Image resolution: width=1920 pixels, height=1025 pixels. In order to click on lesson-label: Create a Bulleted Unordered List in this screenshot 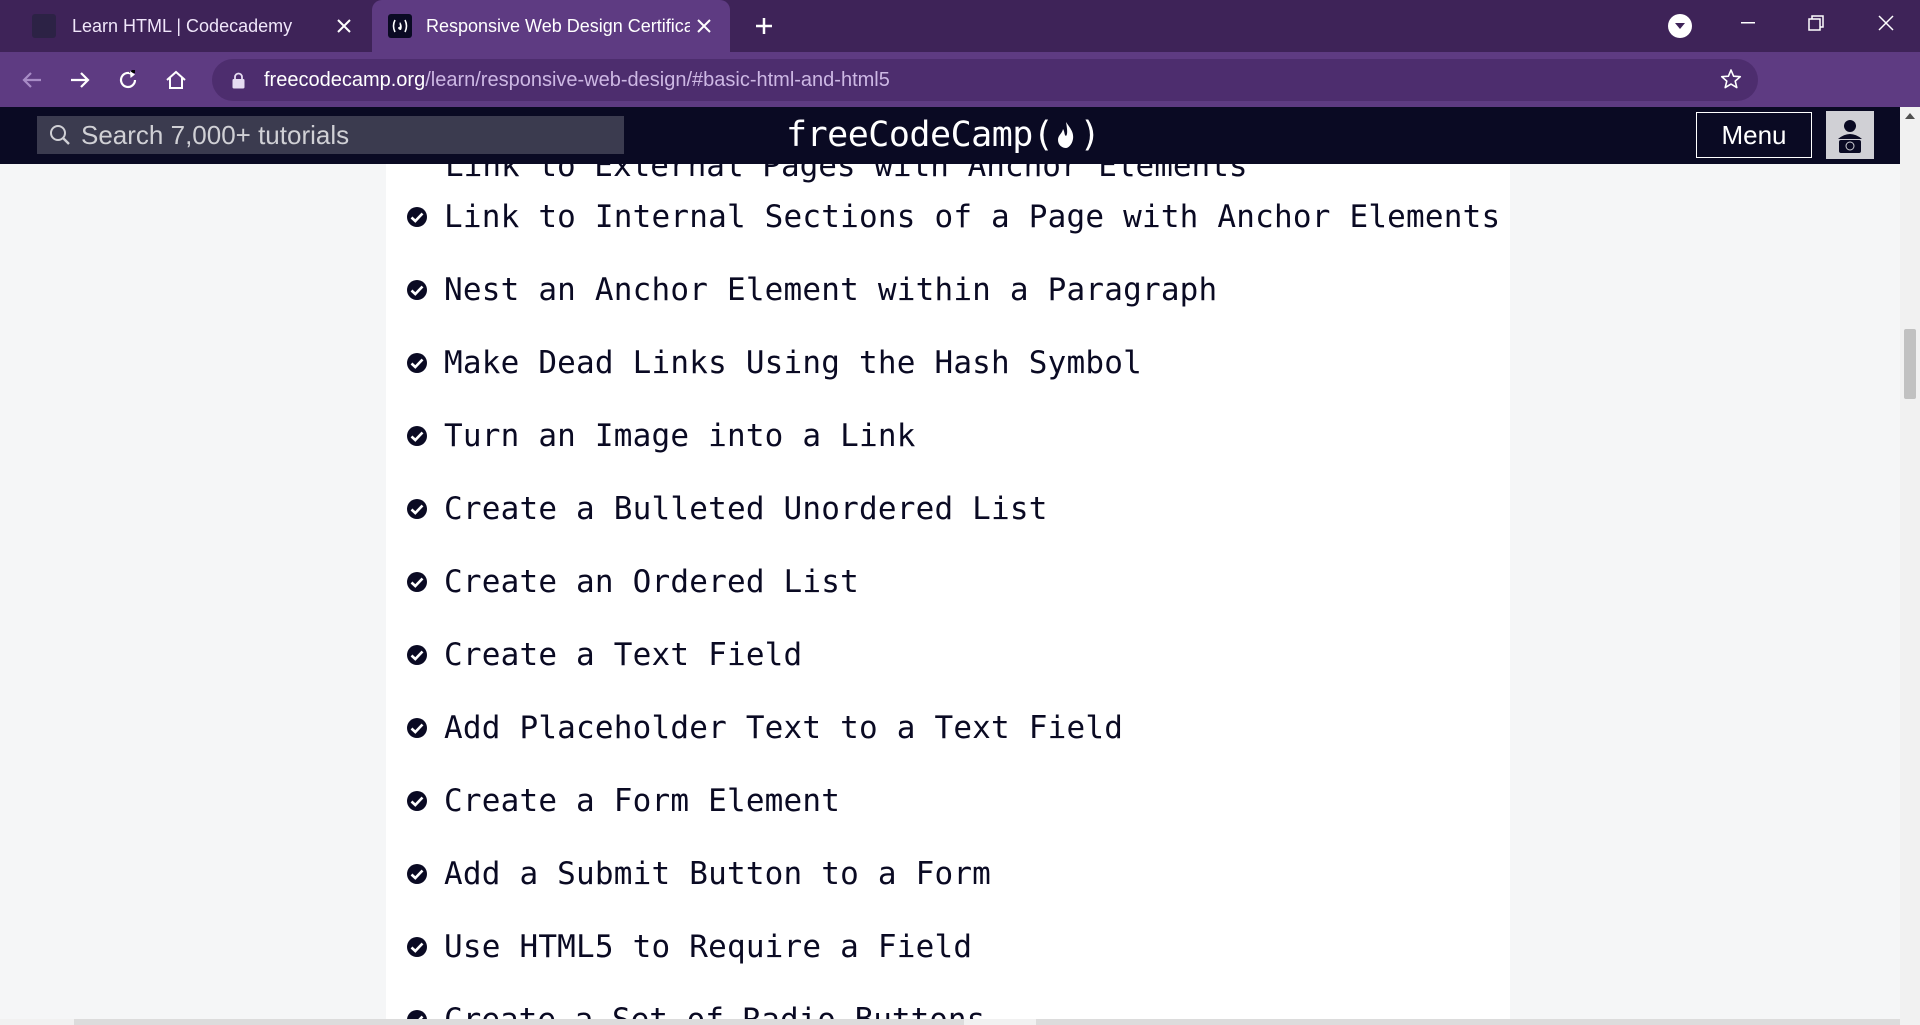, I will do `click(746, 508)`.